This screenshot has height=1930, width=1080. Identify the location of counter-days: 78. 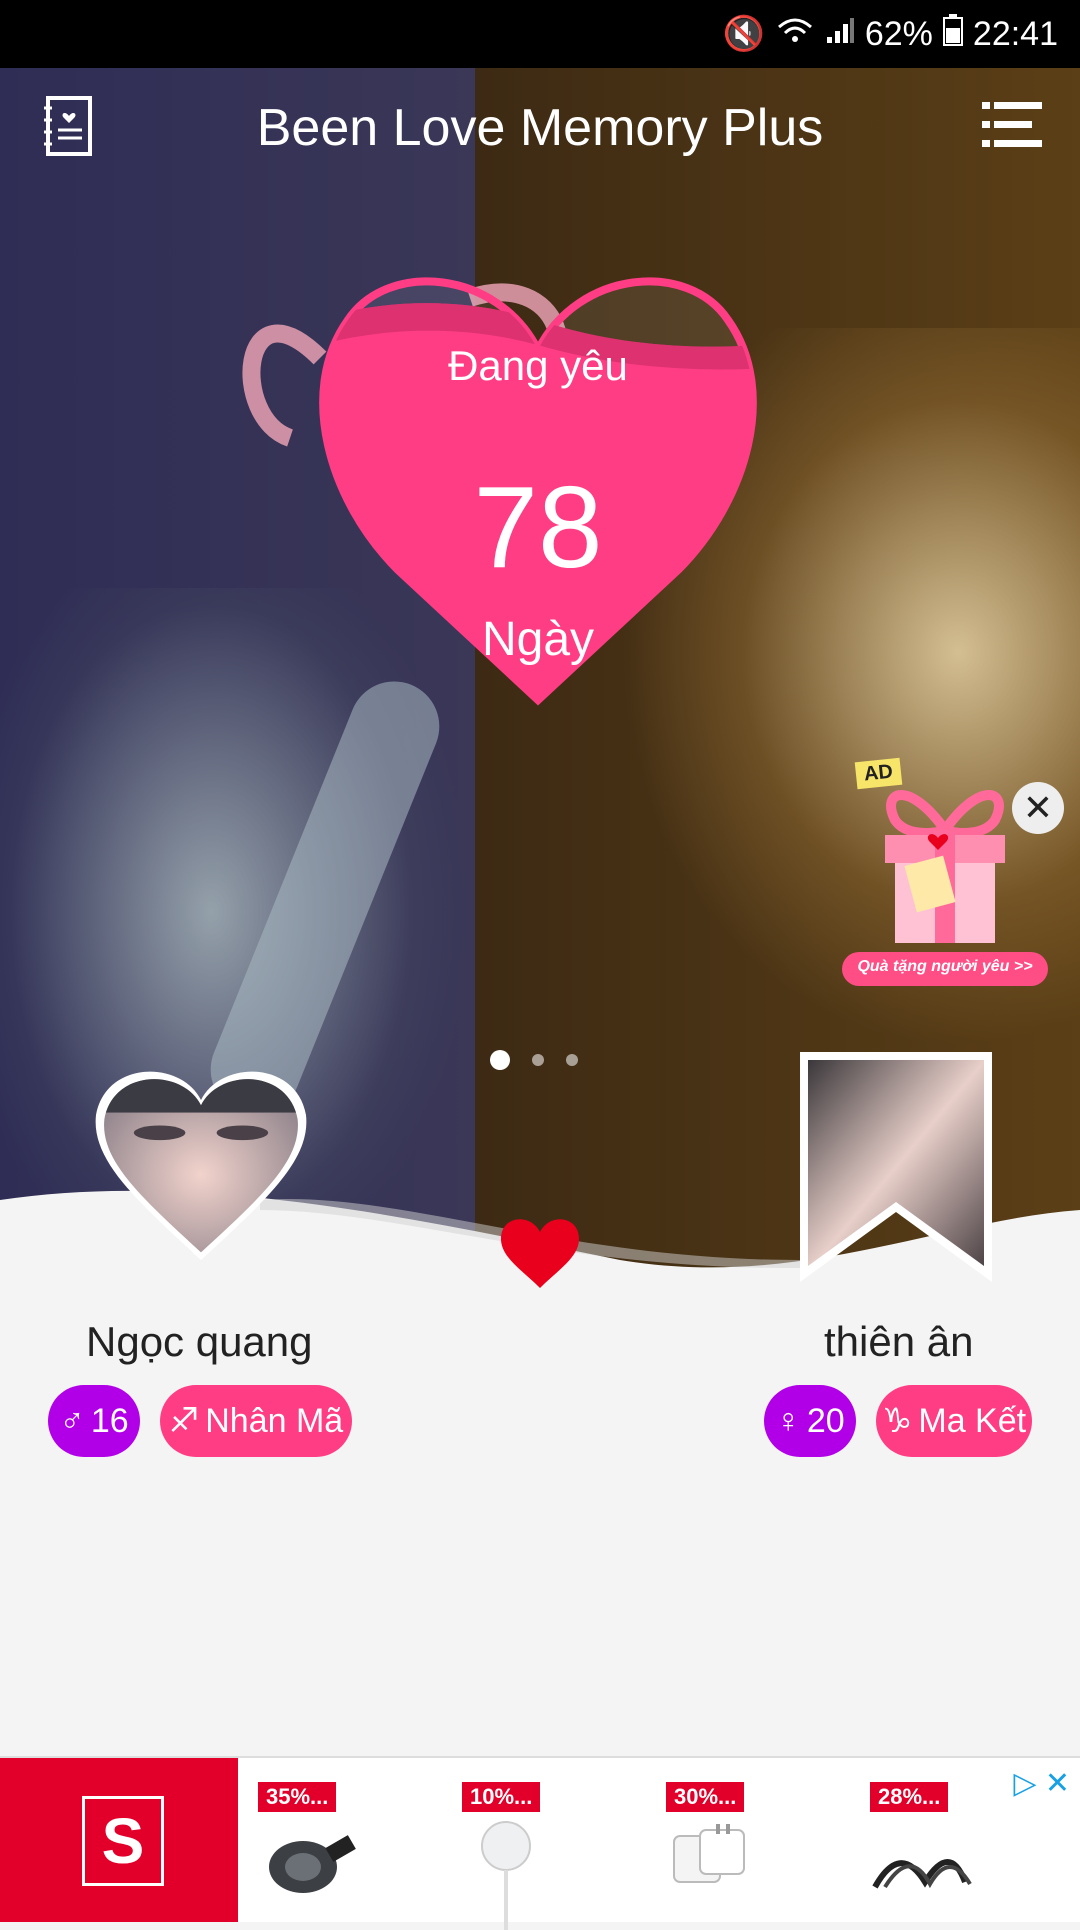
(538, 527).